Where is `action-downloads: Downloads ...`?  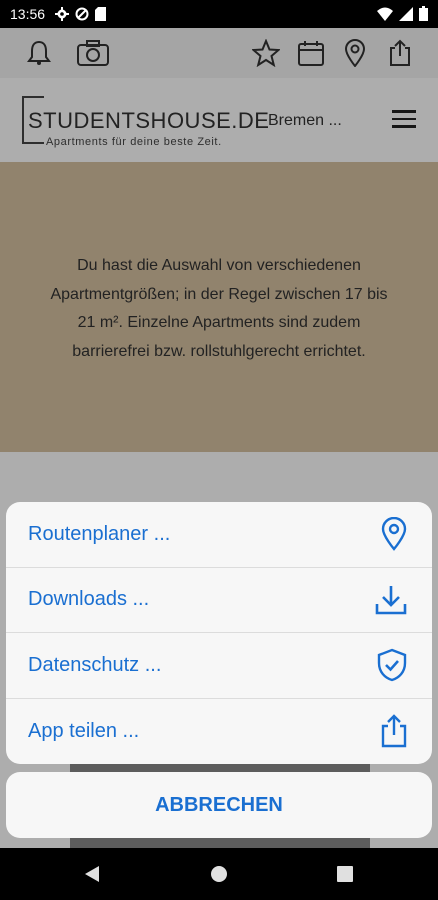
action-downloads: Downloads ... is located at coordinates (219, 600).